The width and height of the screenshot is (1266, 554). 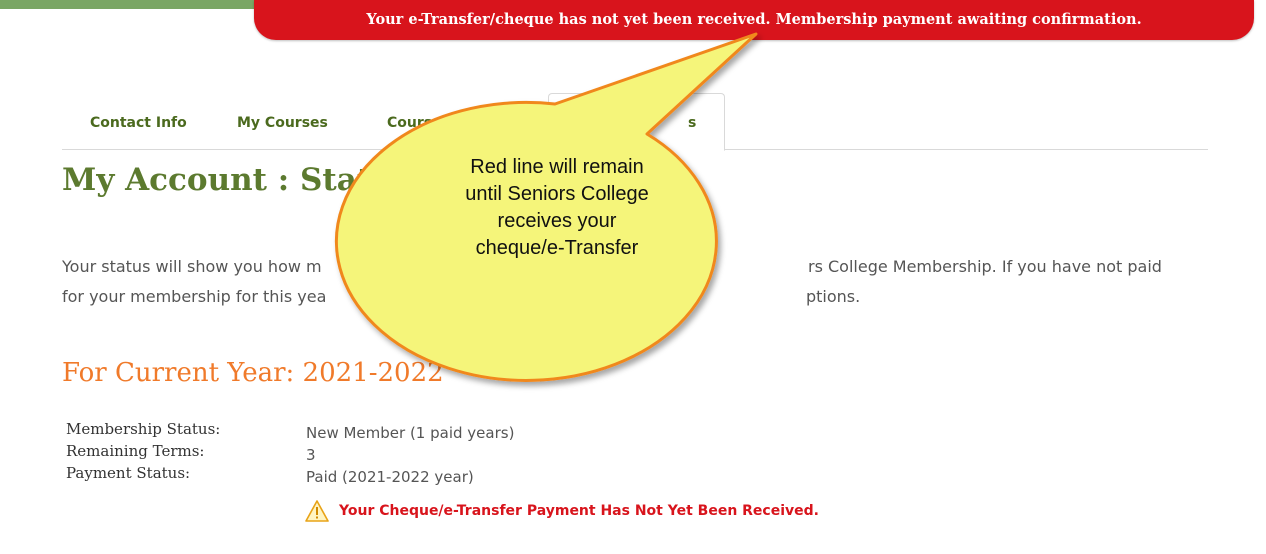 I want to click on callout-line: receives your, so click(x=557, y=221).